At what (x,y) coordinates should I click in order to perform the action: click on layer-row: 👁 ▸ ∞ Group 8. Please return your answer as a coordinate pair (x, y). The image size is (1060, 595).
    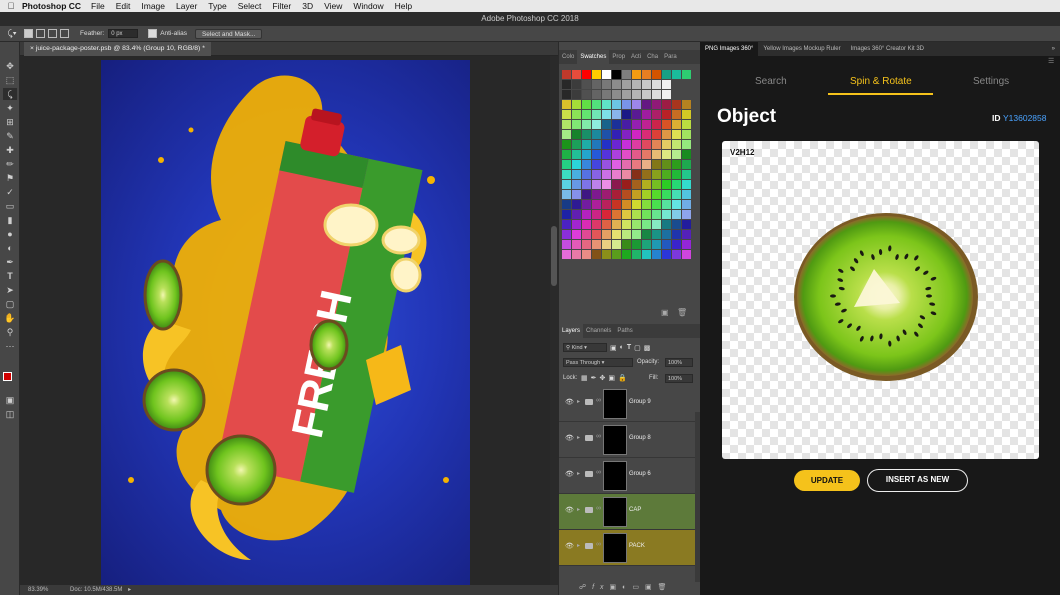
    Looking at the image, I should click on (627, 440).